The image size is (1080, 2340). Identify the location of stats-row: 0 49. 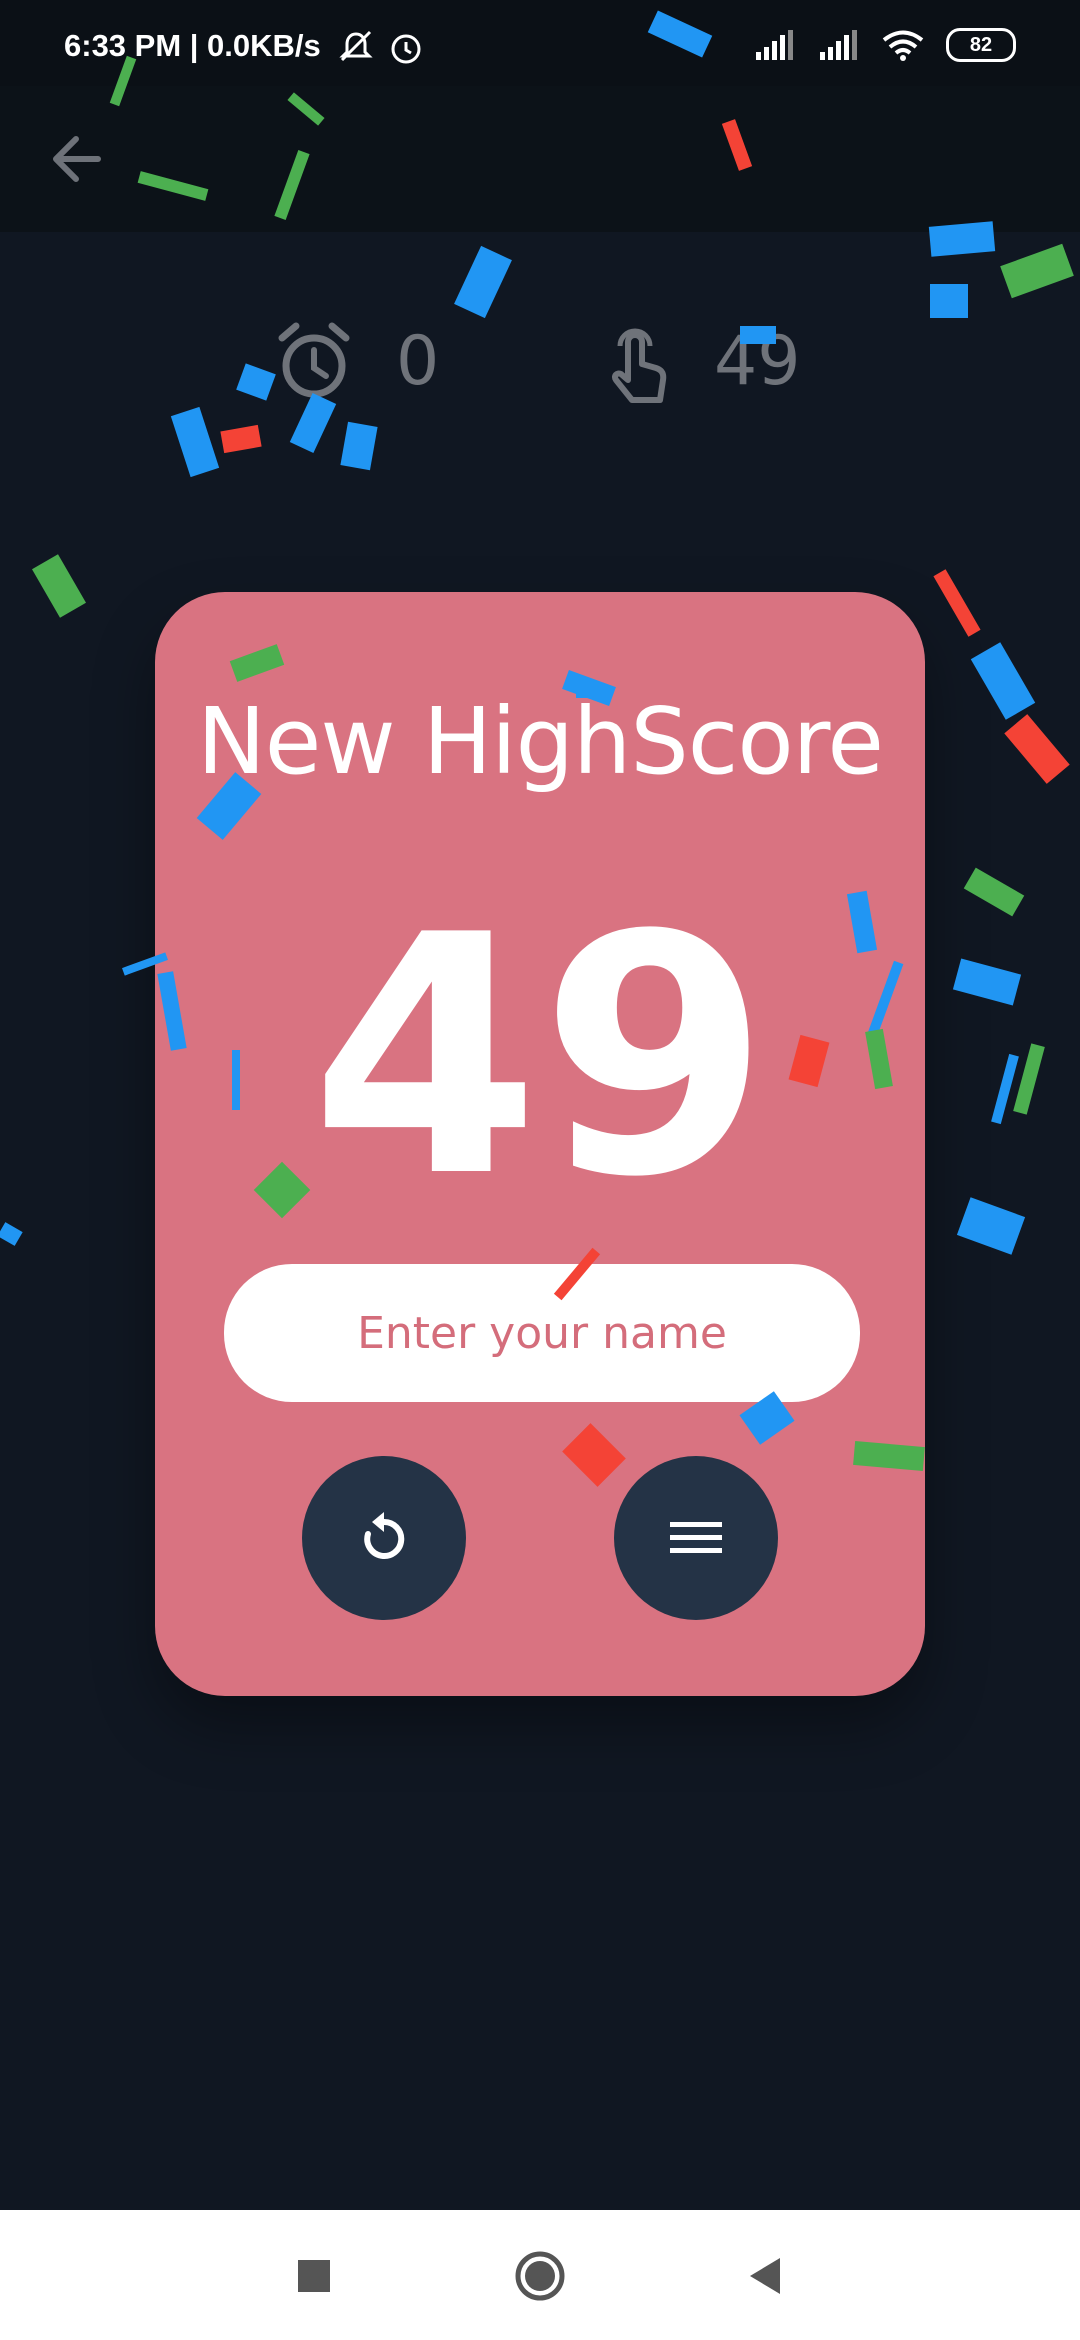
(540, 370).